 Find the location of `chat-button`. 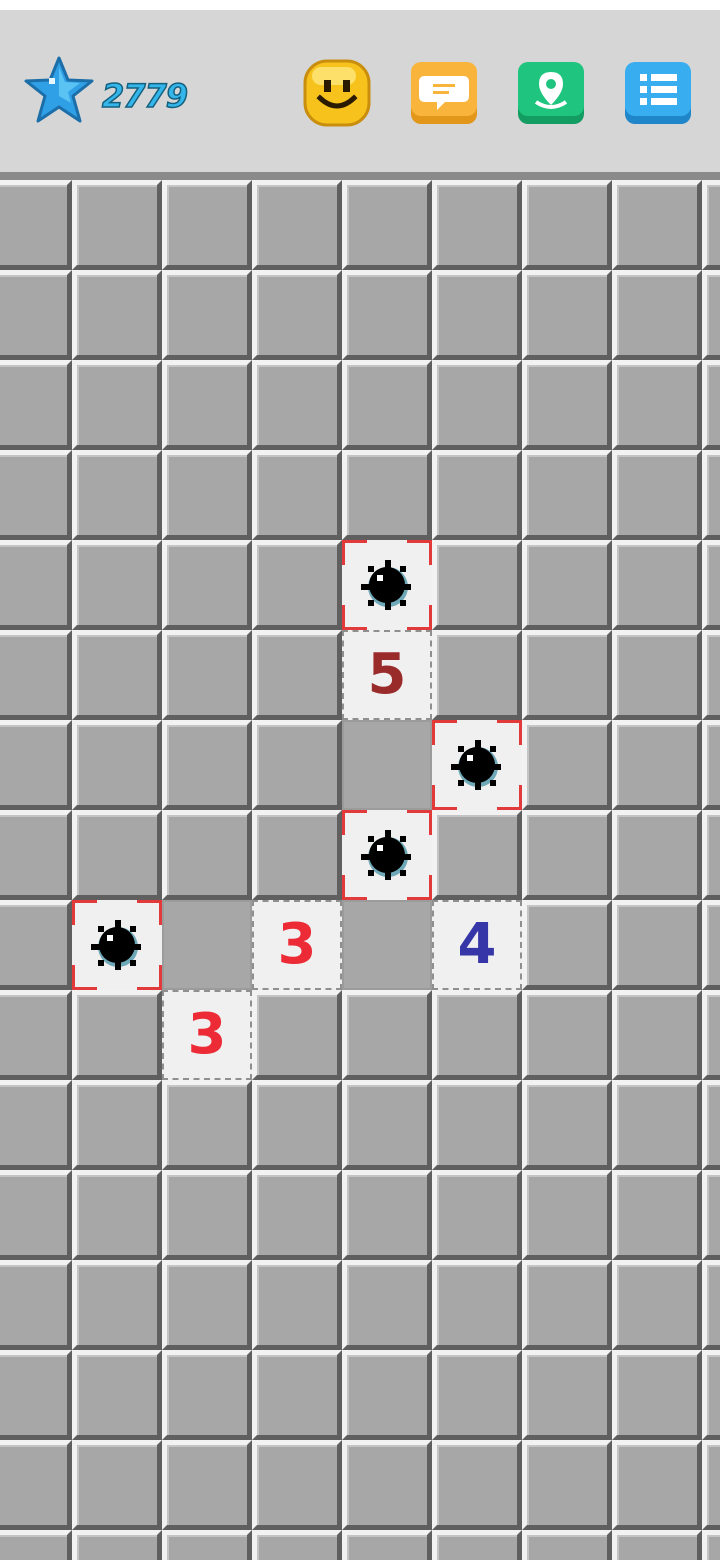

chat-button is located at coordinates (444, 93).